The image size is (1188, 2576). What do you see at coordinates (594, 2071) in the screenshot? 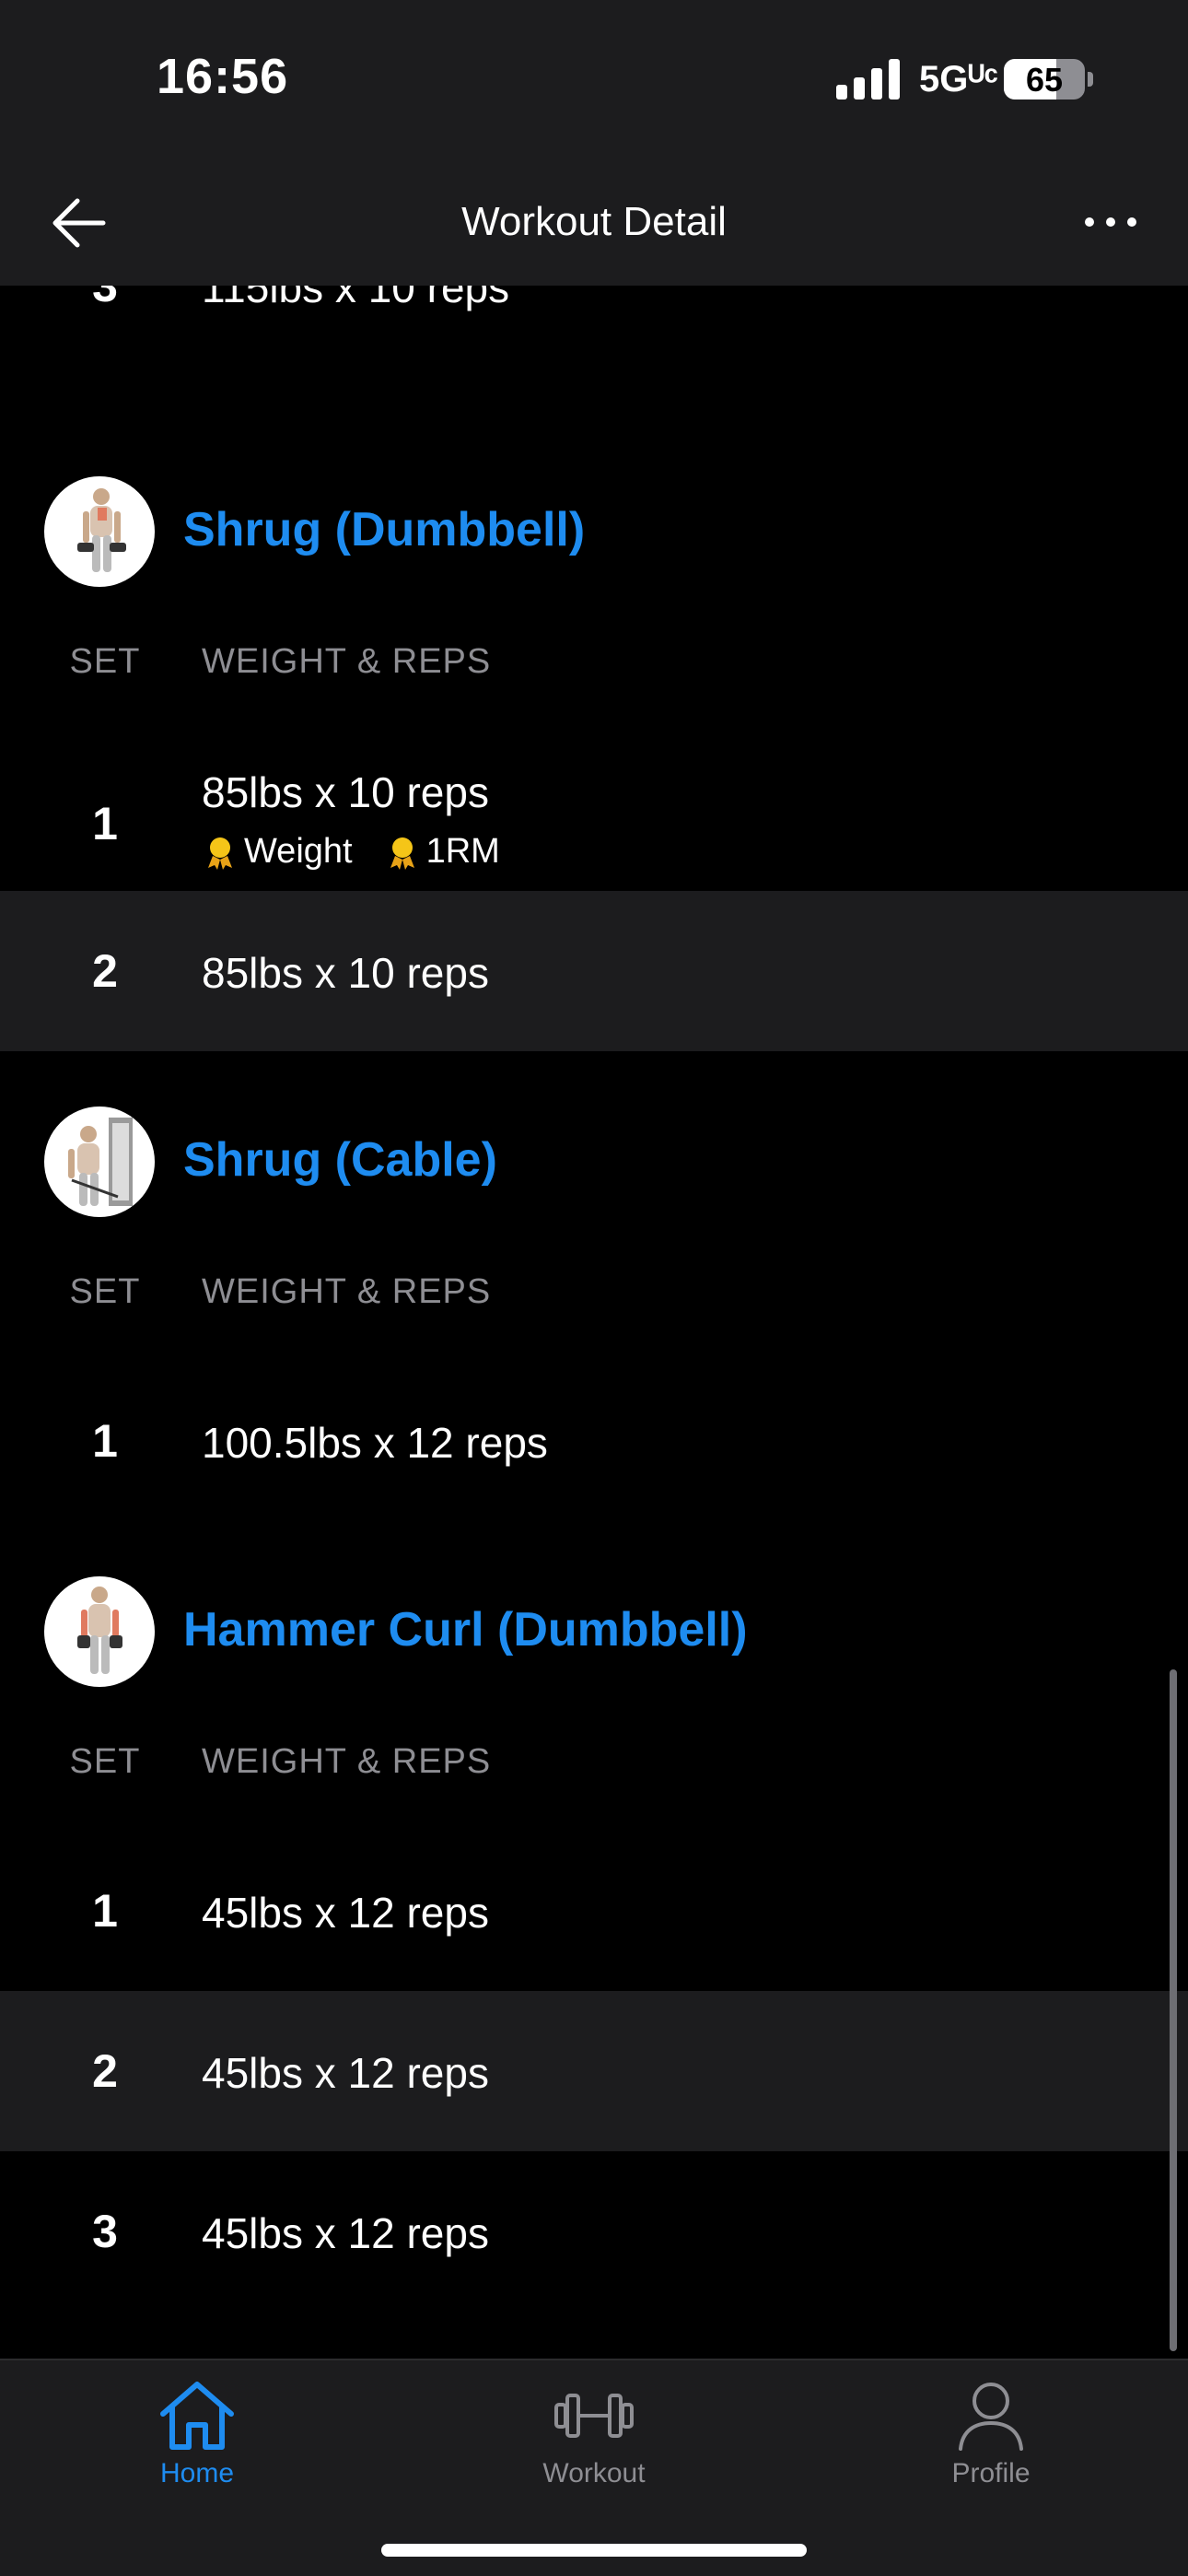
I see `set-row: 2 45lbs x 12 reps` at bounding box center [594, 2071].